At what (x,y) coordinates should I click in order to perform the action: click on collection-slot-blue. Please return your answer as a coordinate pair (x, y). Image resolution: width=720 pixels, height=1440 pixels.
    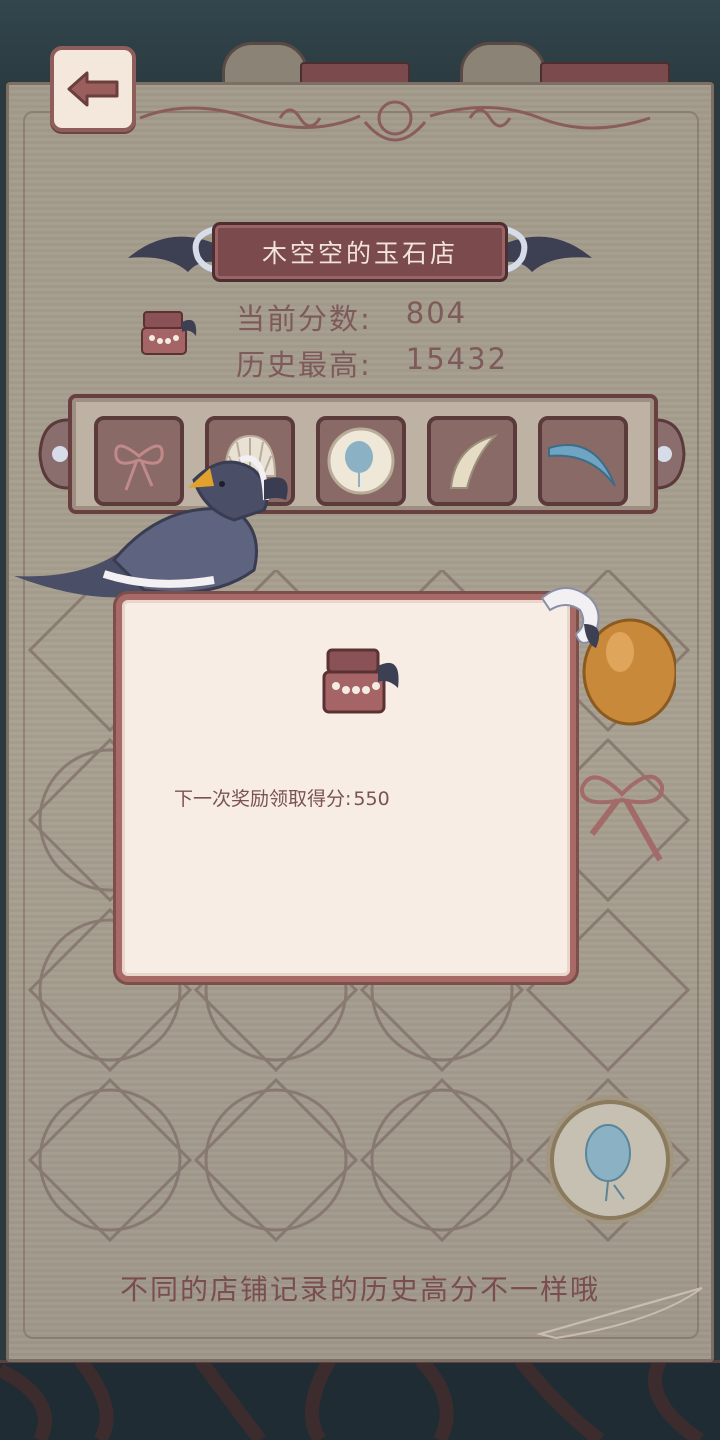
    Looking at the image, I should click on (583, 461).